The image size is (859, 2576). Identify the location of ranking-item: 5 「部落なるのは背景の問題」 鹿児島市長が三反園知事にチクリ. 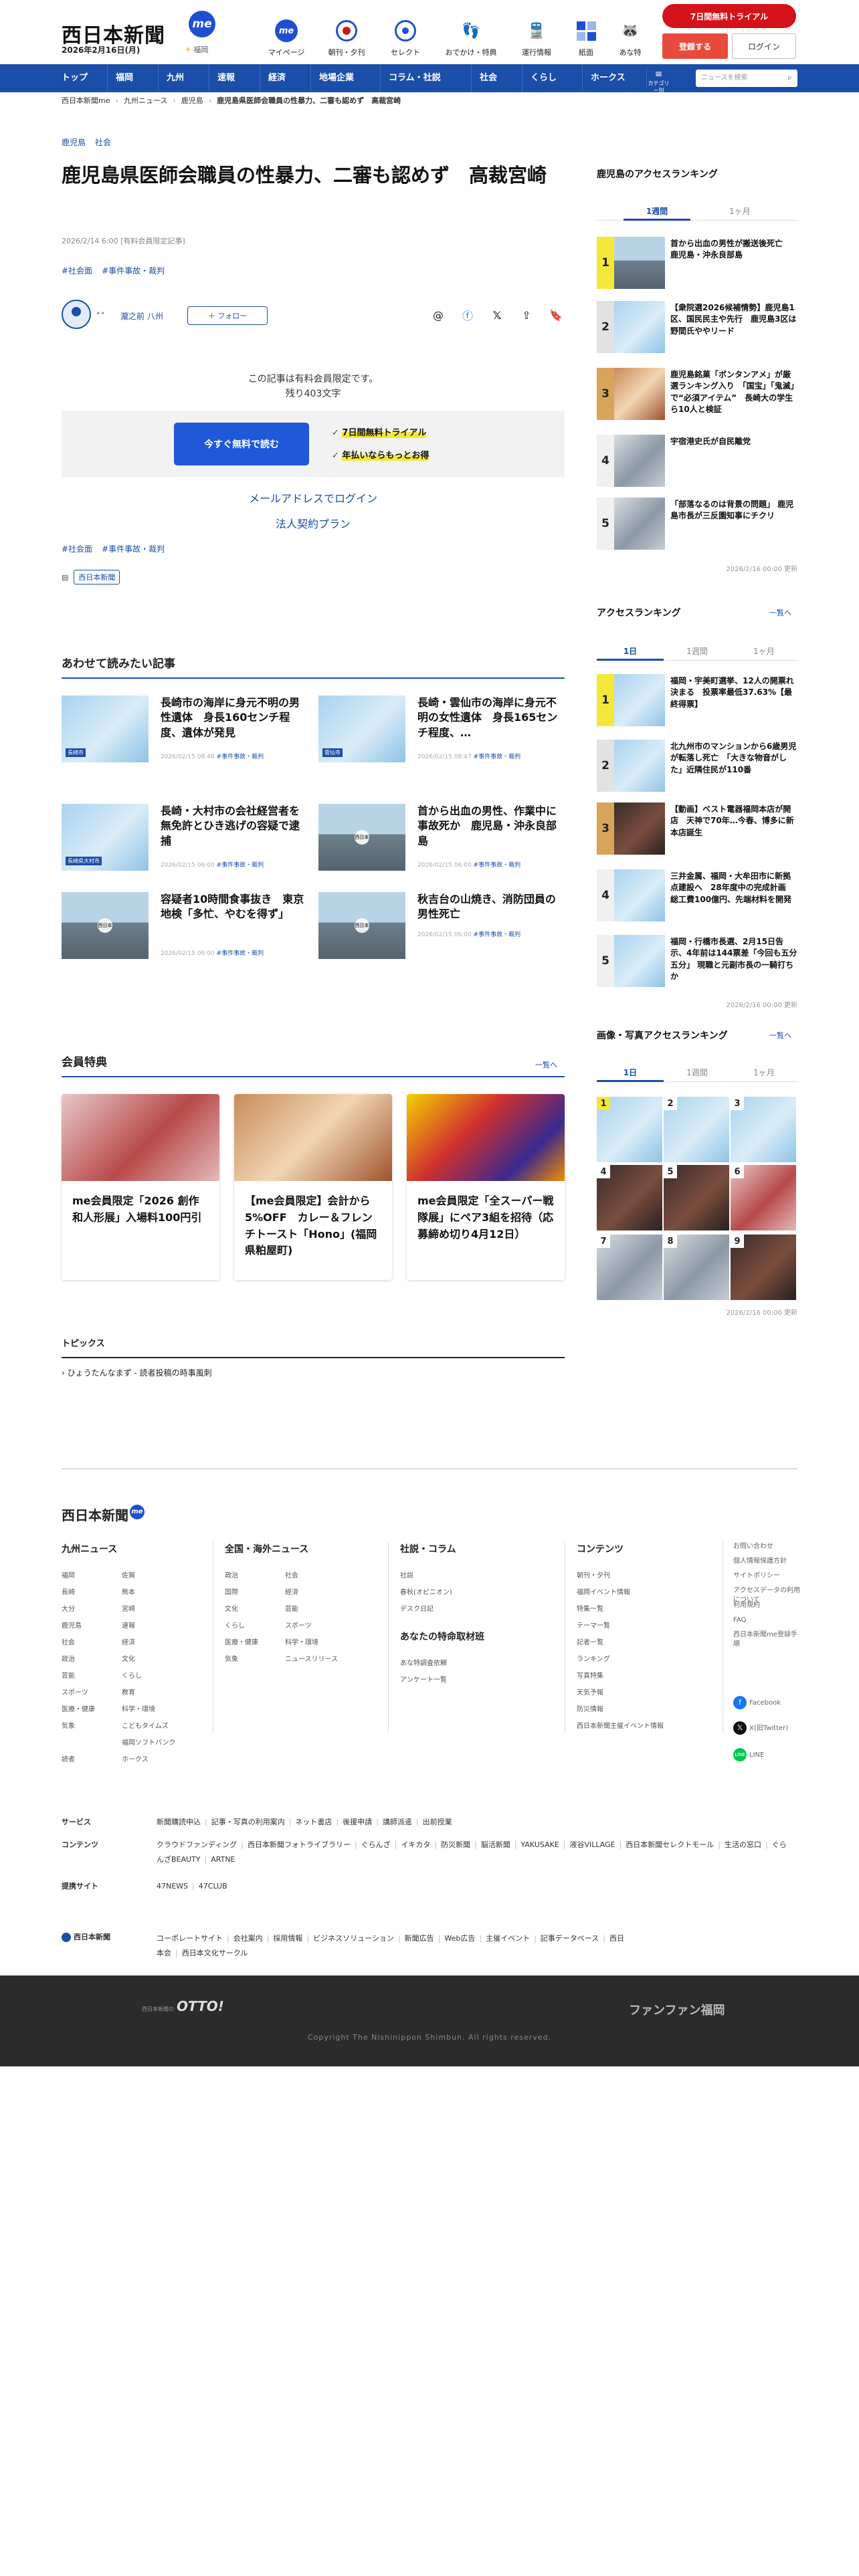
(697, 528).